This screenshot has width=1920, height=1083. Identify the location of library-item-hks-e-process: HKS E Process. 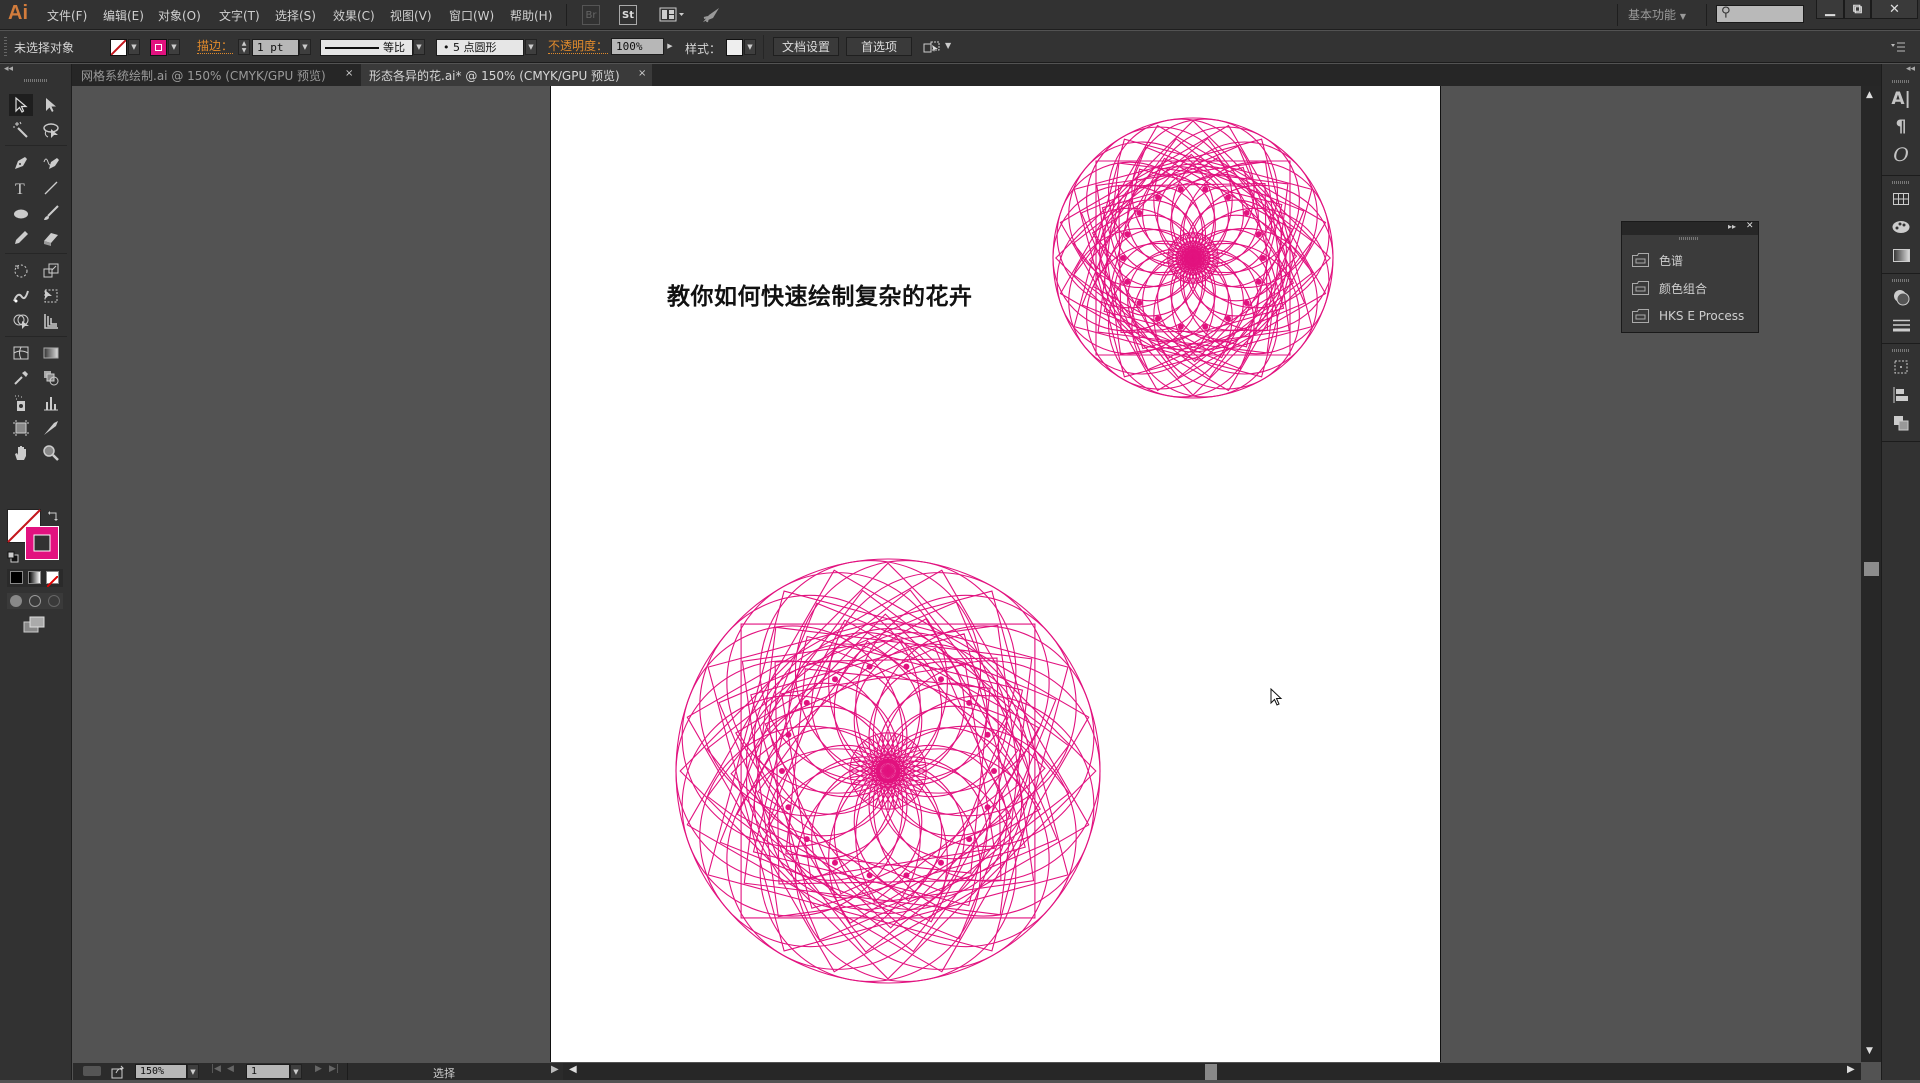
(1688, 316).